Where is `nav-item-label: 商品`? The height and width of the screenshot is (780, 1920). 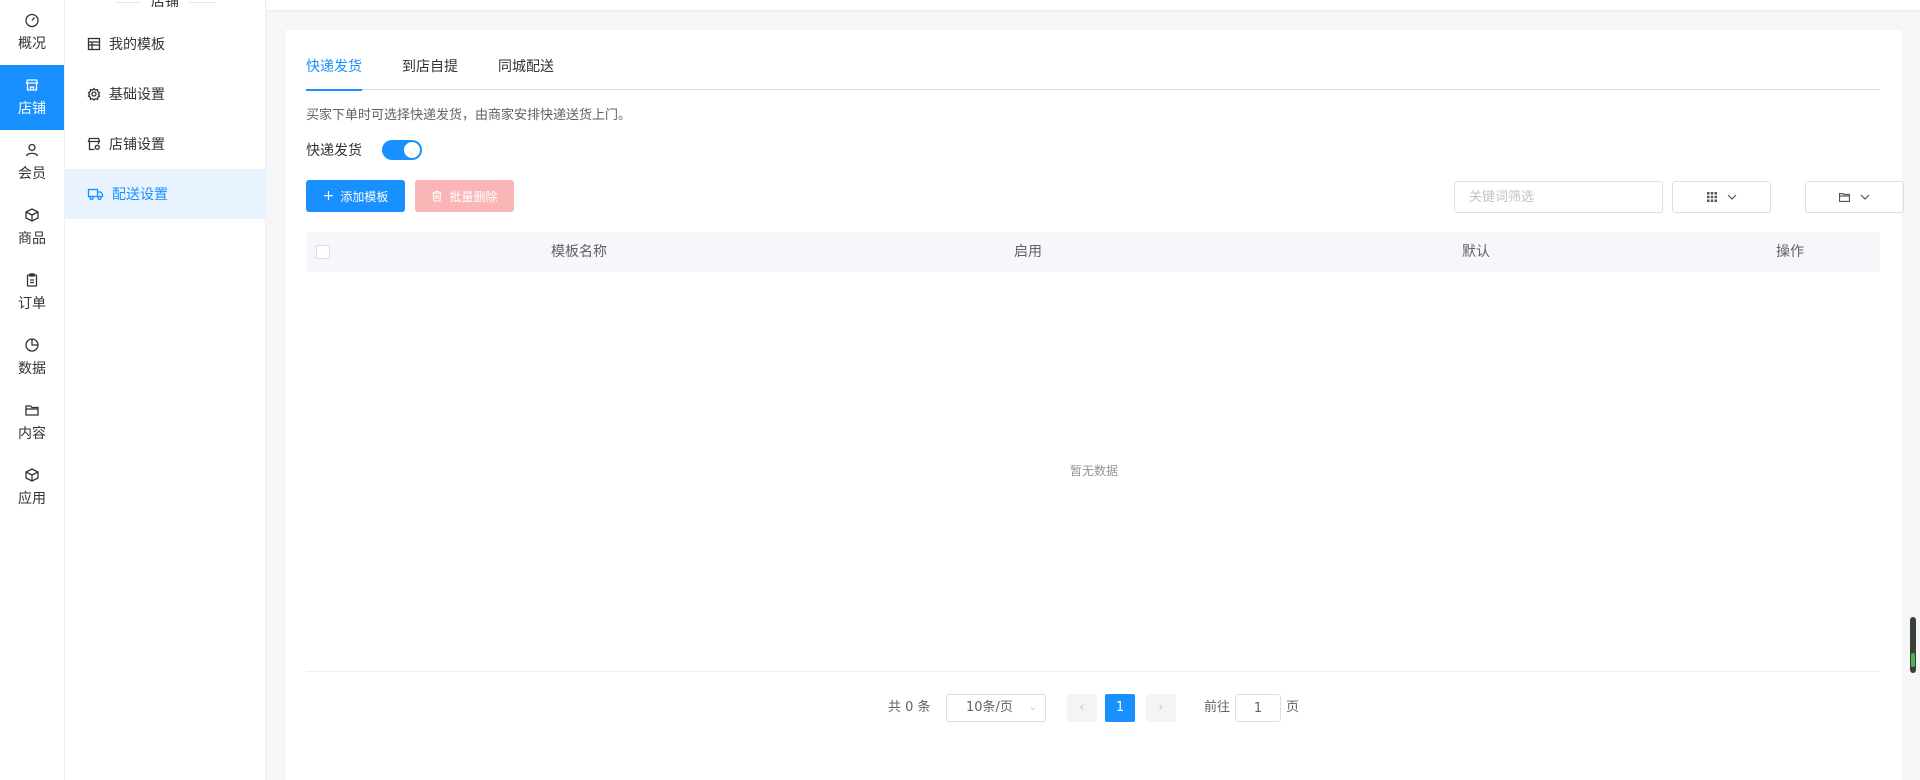
nav-item-label: 商品 is located at coordinates (32, 239).